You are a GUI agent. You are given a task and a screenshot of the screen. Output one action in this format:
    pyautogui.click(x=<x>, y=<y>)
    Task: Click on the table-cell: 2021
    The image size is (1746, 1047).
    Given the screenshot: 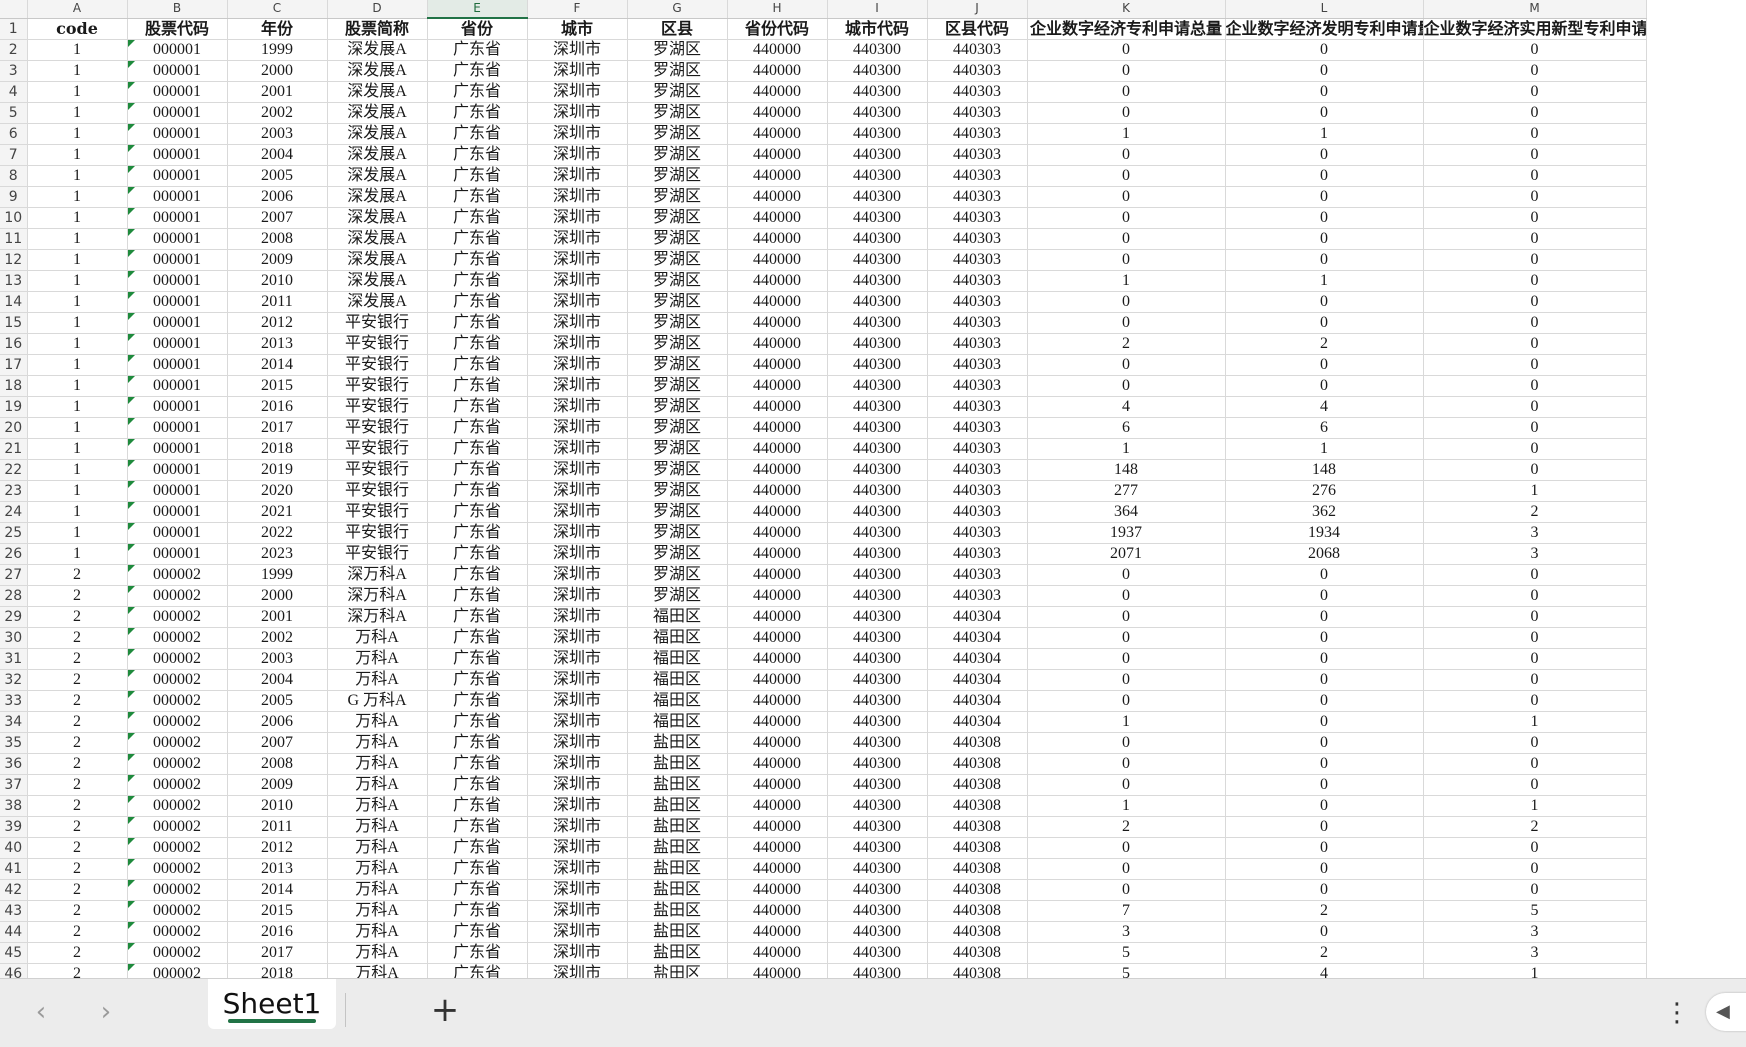 What is the action you would take?
    pyautogui.click(x=277, y=512)
    